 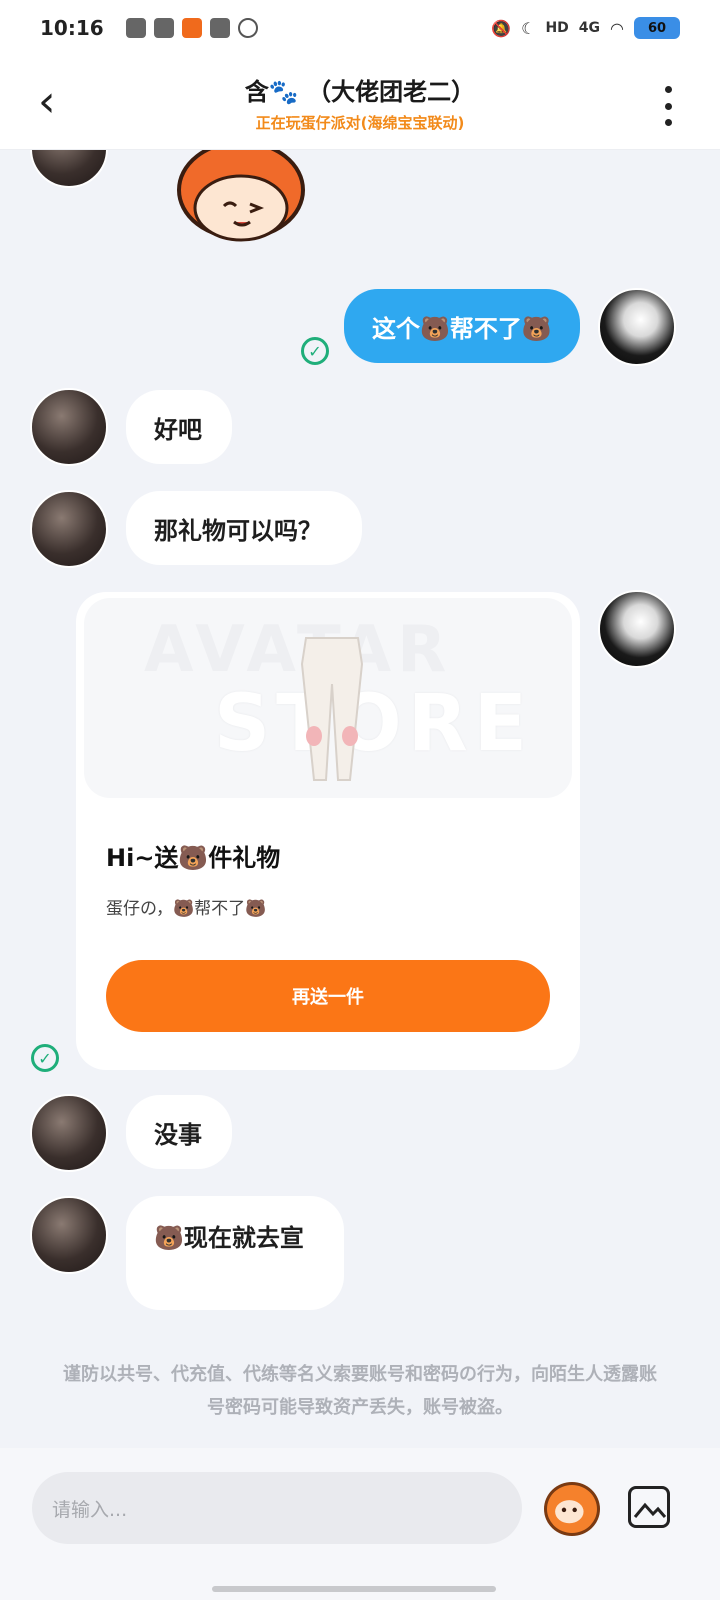 I want to click on message-text: 这个🐻帮不了🐻, so click(x=462, y=328).